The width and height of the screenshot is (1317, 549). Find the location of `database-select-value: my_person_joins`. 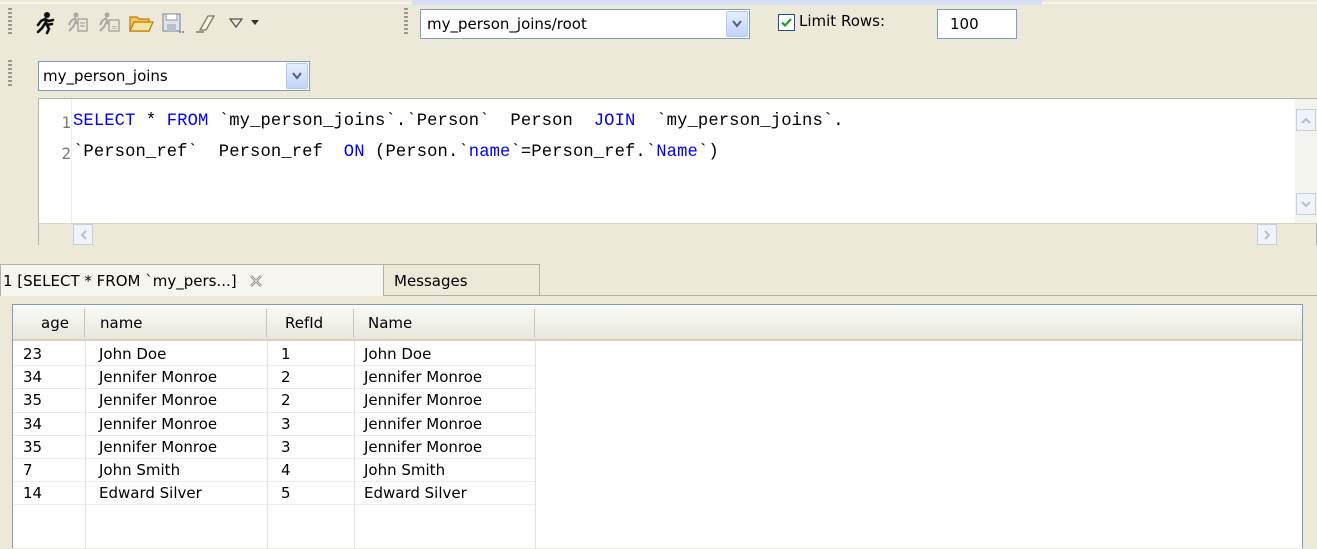

database-select-value: my_person_joins is located at coordinates (105, 76).